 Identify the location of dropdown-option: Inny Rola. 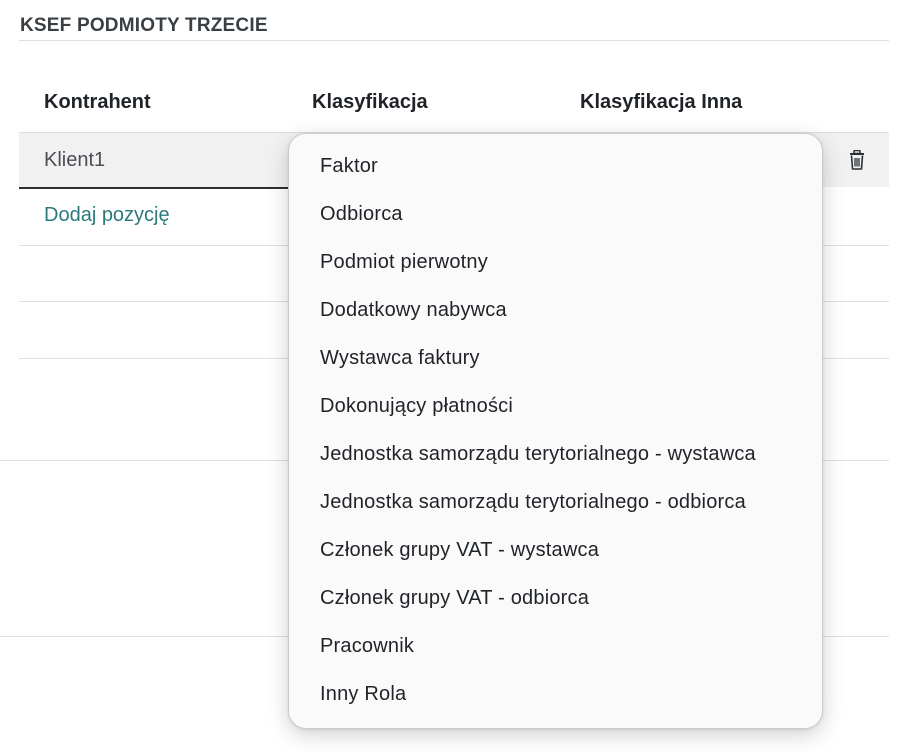
(555, 694).